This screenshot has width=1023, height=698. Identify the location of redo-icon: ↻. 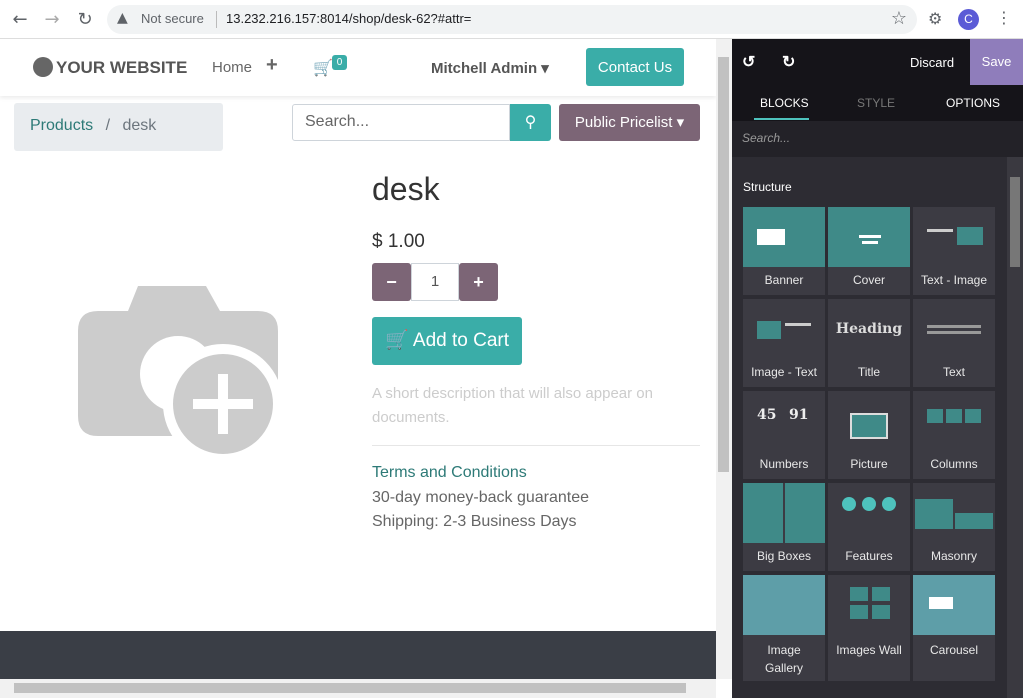
(788, 62).